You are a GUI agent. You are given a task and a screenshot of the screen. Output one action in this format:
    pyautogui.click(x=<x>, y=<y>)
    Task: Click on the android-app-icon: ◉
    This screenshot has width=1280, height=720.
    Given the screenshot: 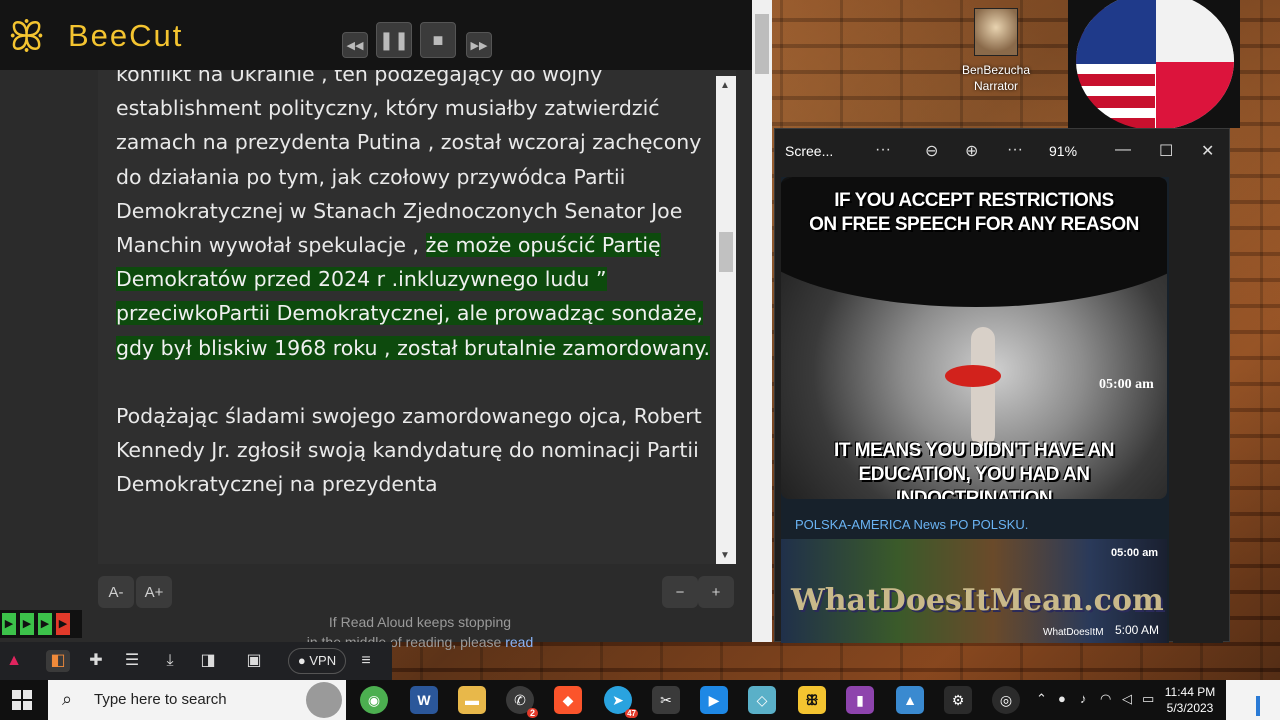 What is the action you would take?
    pyautogui.click(x=374, y=700)
    